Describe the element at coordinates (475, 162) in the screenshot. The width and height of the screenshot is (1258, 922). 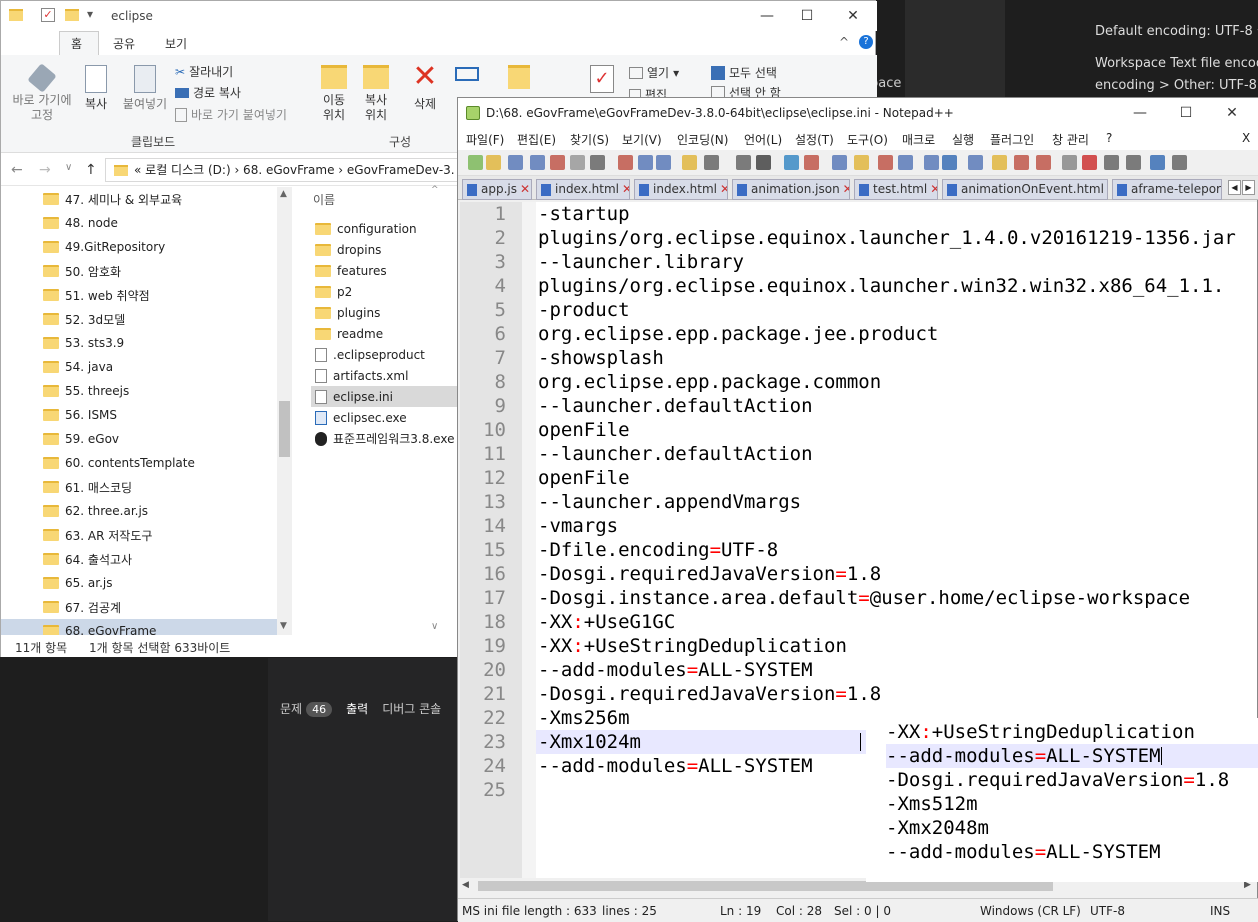
I see `new-file-icon` at that location.